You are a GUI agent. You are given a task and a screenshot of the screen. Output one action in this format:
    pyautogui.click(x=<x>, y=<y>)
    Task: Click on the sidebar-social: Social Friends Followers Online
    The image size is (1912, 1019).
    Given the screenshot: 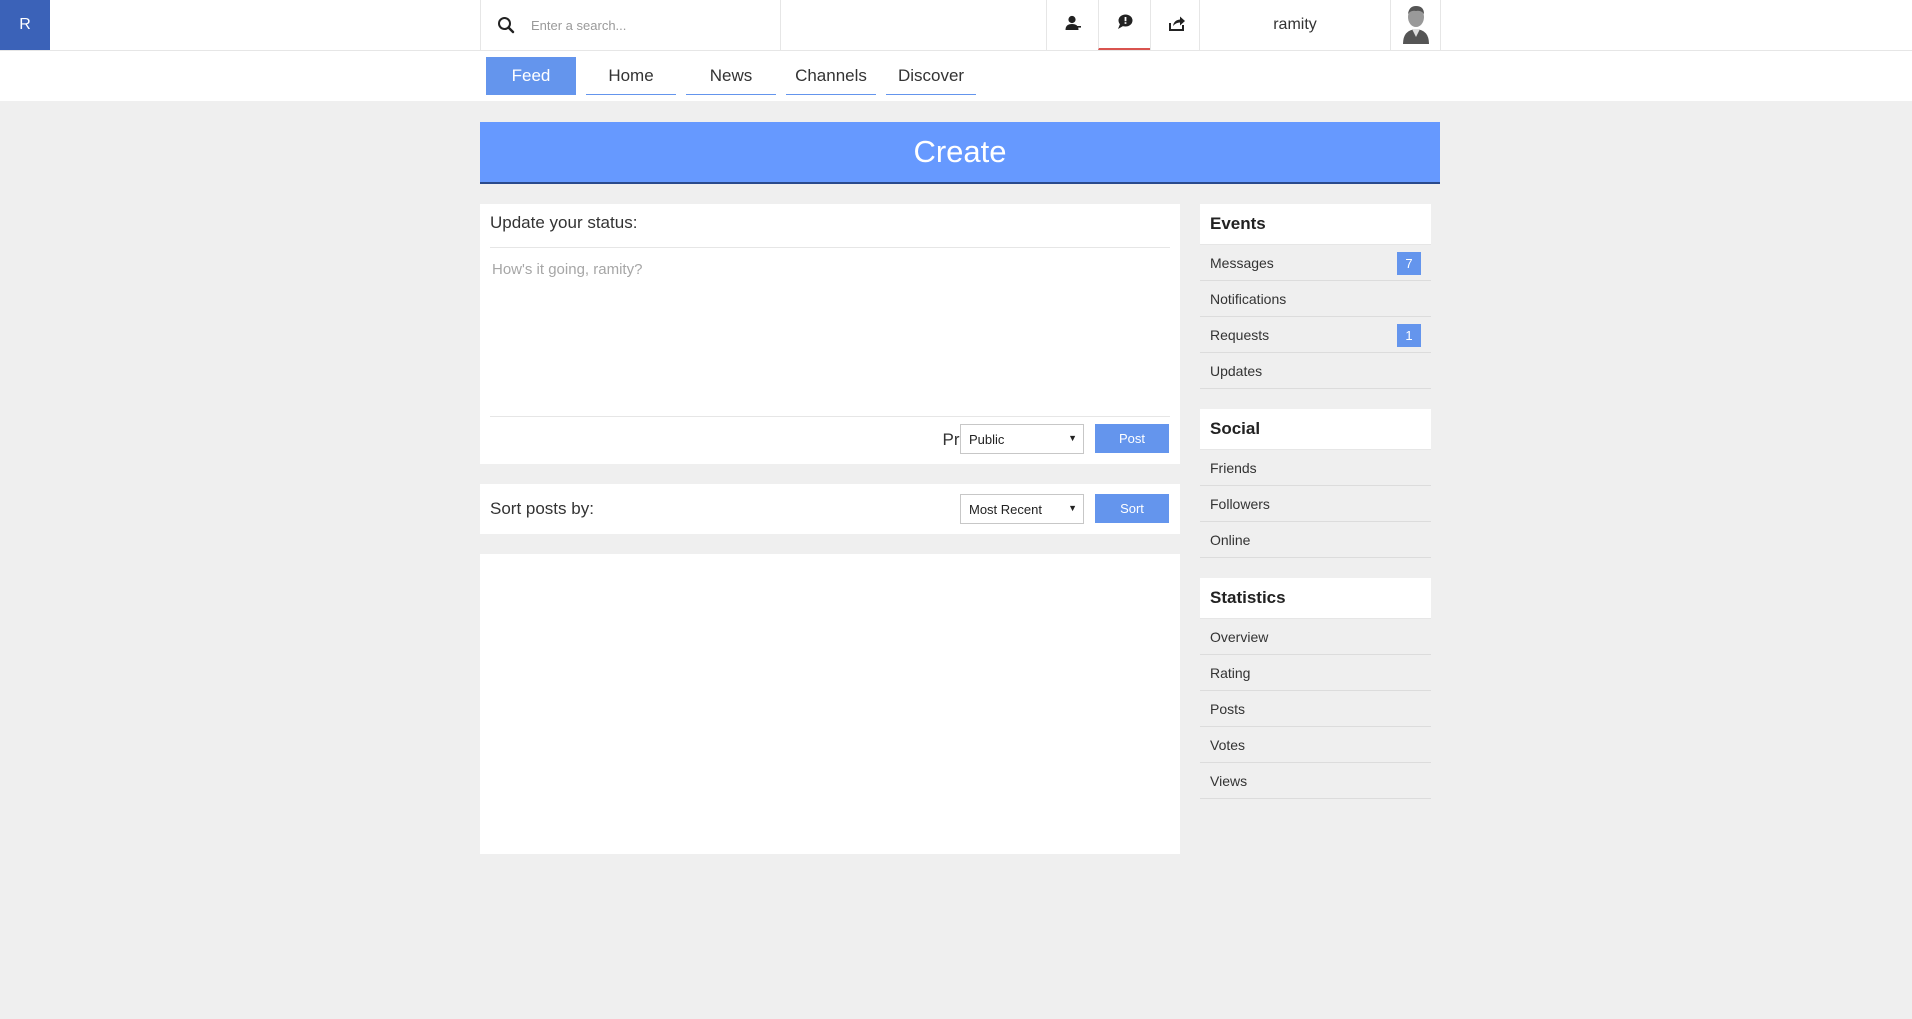 What is the action you would take?
    pyautogui.click(x=1315, y=483)
    